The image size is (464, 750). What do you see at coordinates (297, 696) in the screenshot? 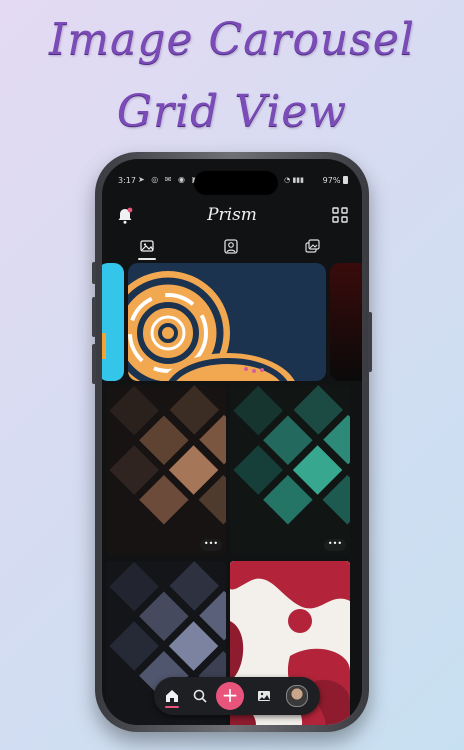
I see `avatar` at bounding box center [297, 696].